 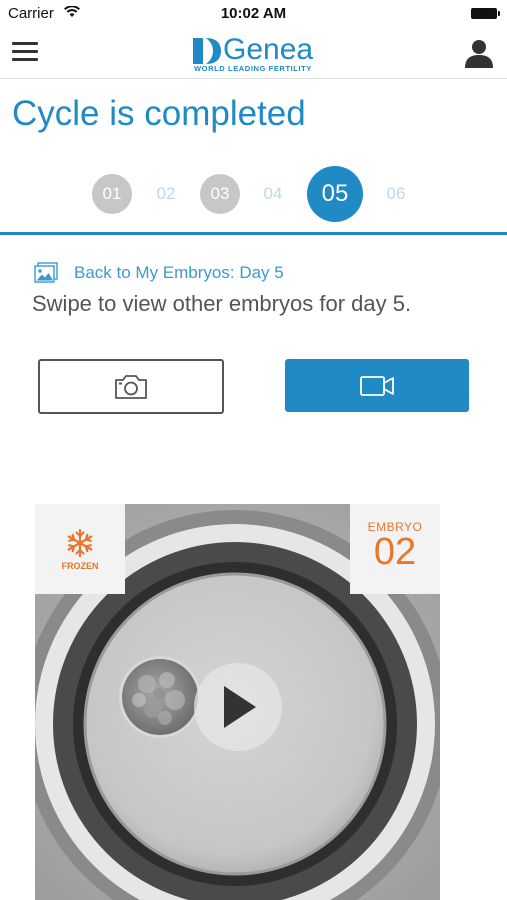 I want to click on play-icon, so click(x=240, y=707).